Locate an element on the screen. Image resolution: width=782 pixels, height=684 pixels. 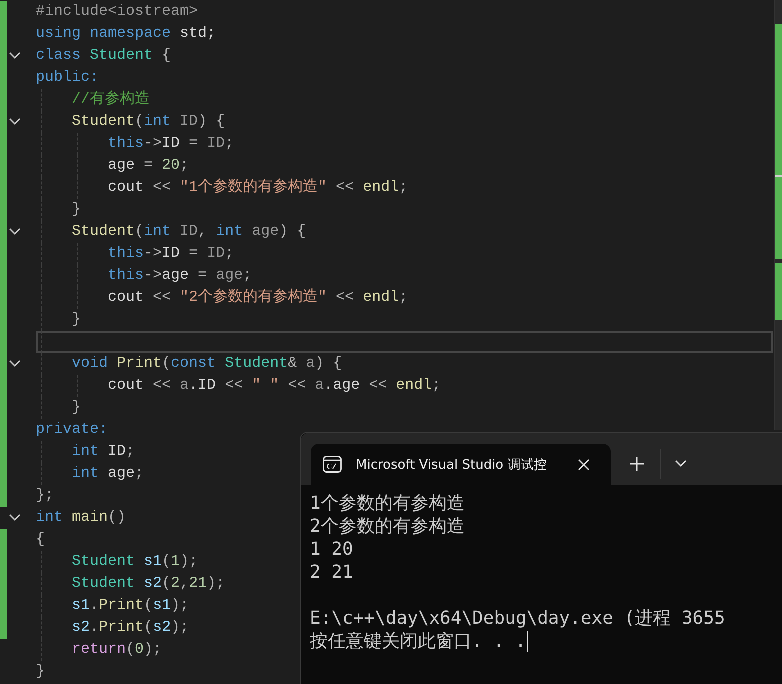
code-line: //有参构造 is located at coordinates (111, 100).